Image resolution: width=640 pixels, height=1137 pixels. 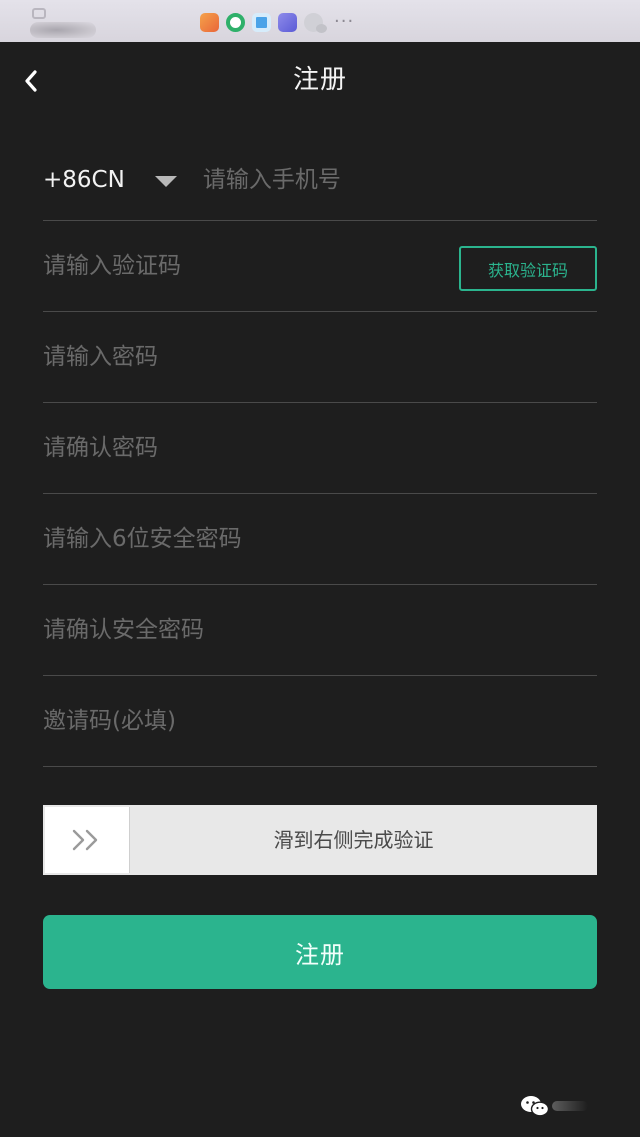 I want to click on confirm-safe-password-row, so click(x=320, y=630).